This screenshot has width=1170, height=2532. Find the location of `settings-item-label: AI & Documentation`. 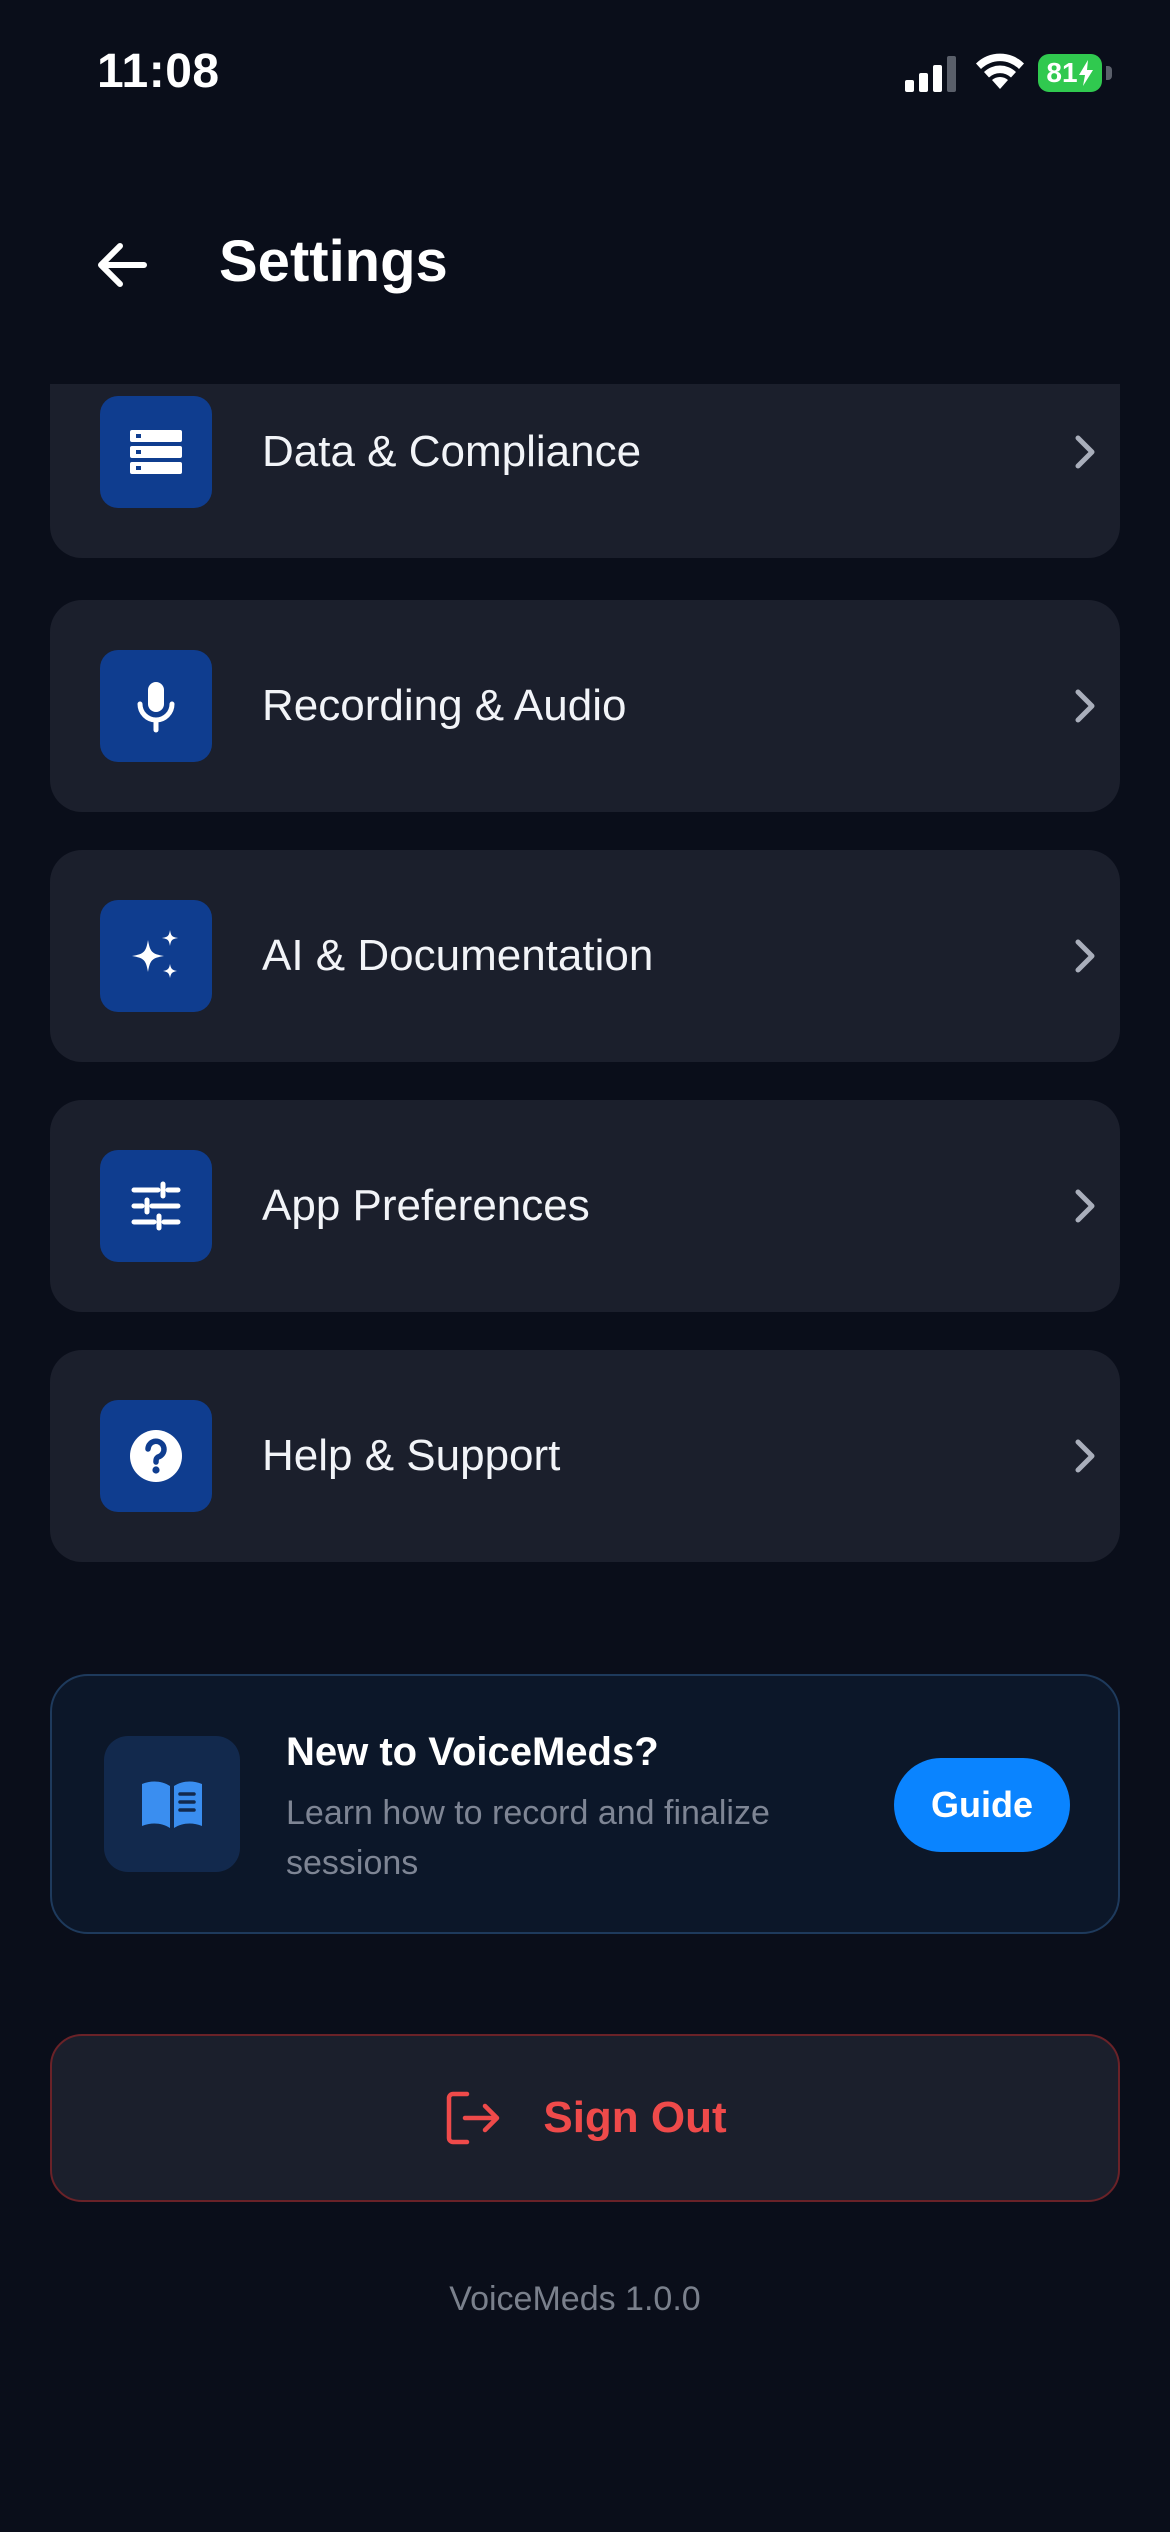

settings-item-label: AI & Documentation is located at coordinates (458, 955).